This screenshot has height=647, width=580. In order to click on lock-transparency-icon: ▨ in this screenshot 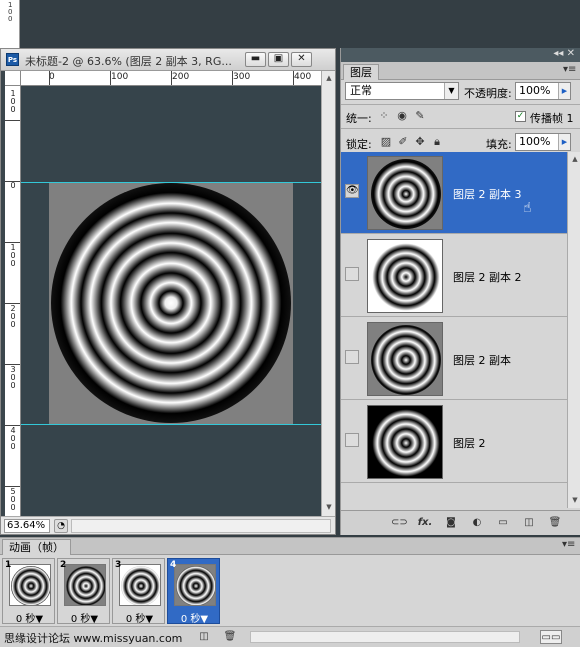, I will do `click(386, 142)`.